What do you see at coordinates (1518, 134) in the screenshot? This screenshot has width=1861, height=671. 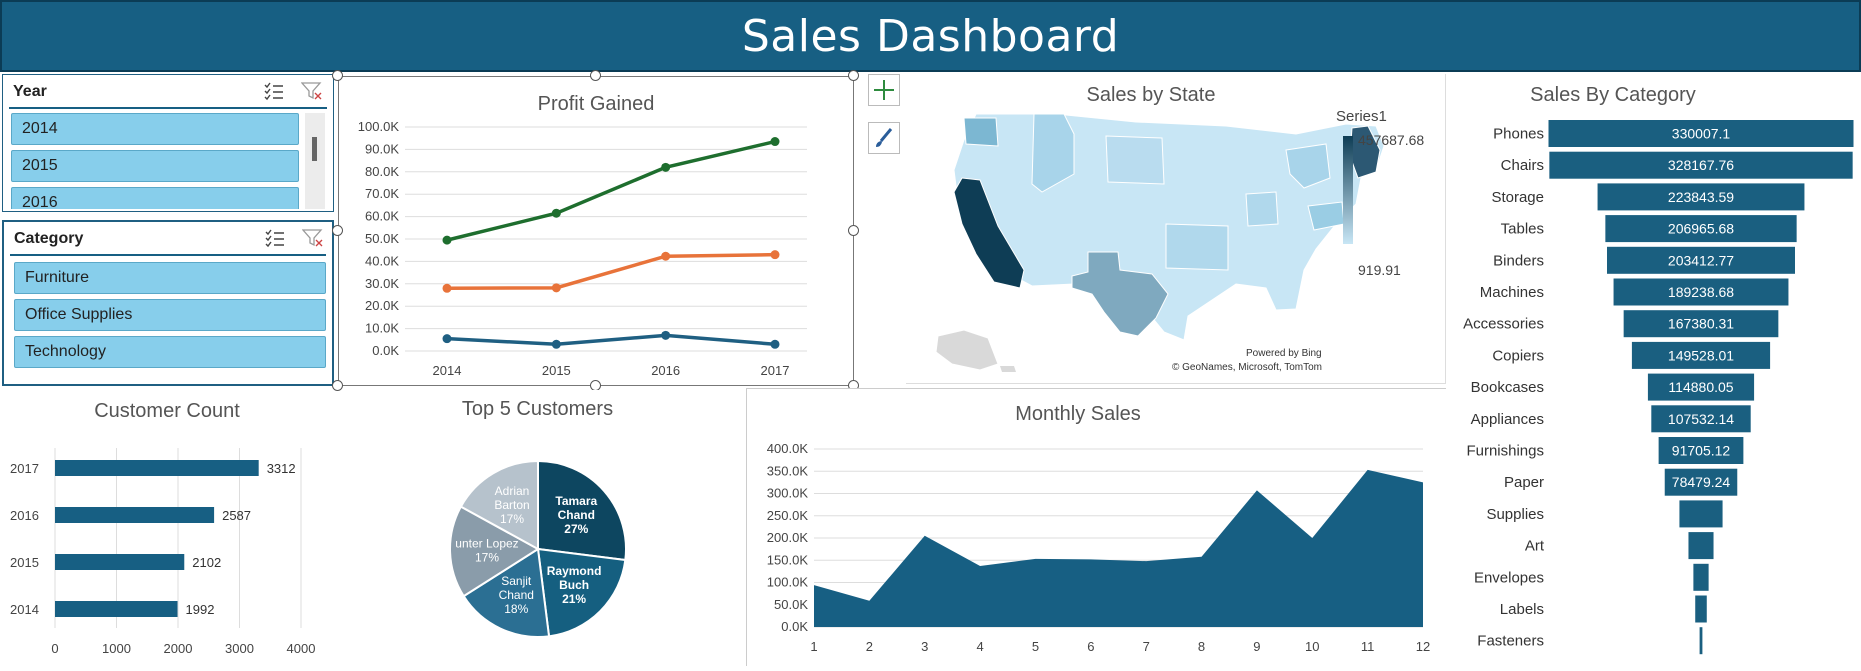 I see `category-label: Phones` at bounding box center [1518, 134].